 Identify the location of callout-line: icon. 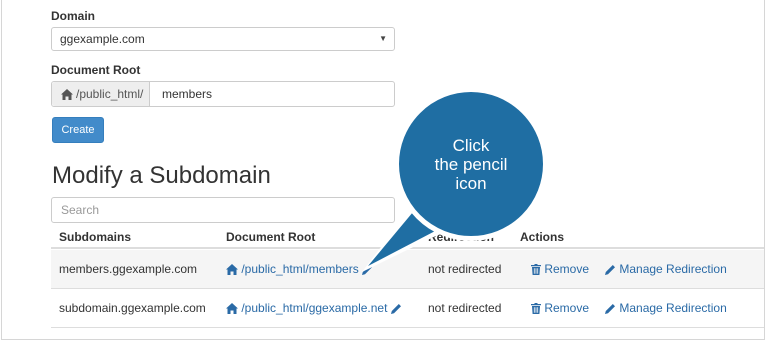
(471, 183).